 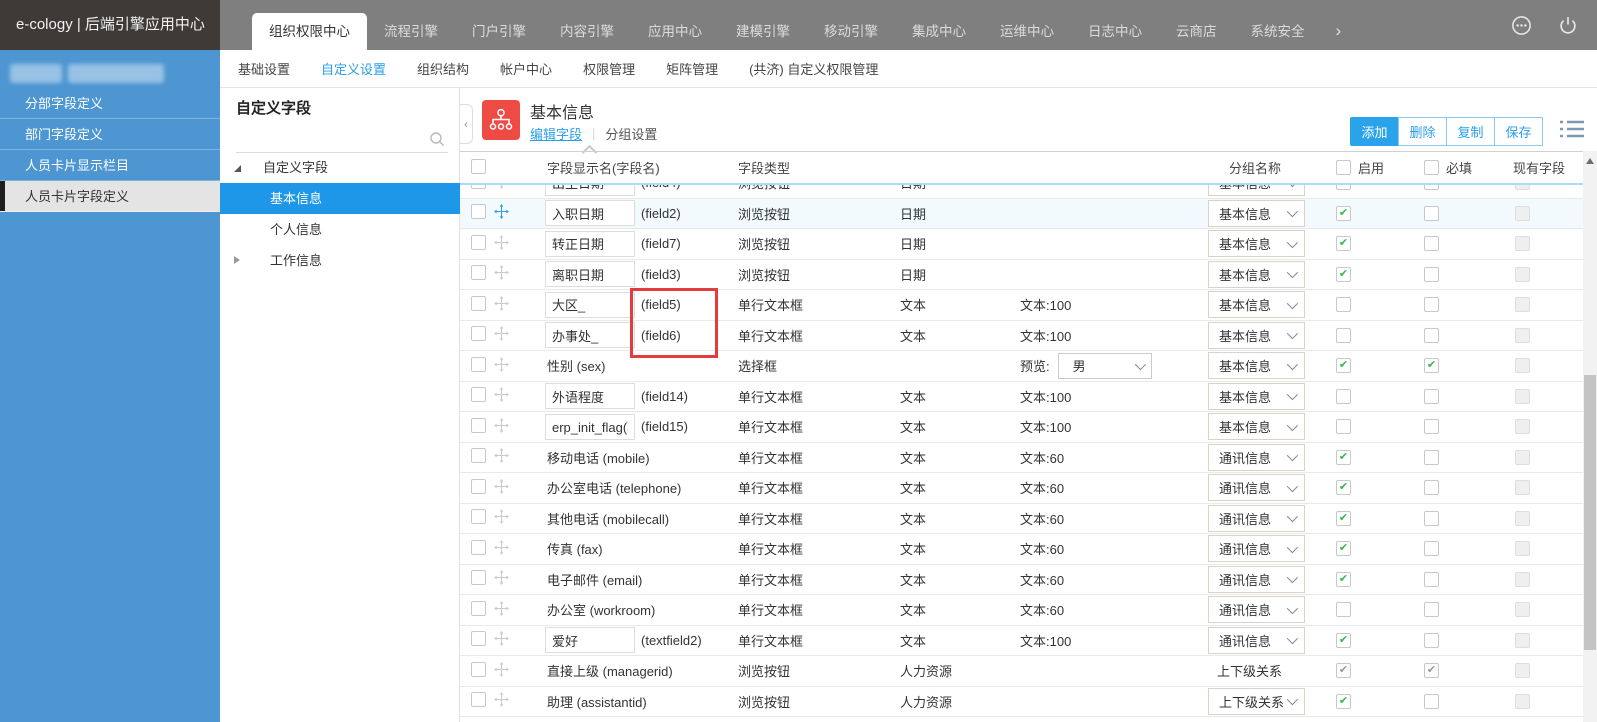 What do you see at coordinates (939, 31) in the screenshot?
I see `top-tab: 集成中心` at bounding box center [939, 31].